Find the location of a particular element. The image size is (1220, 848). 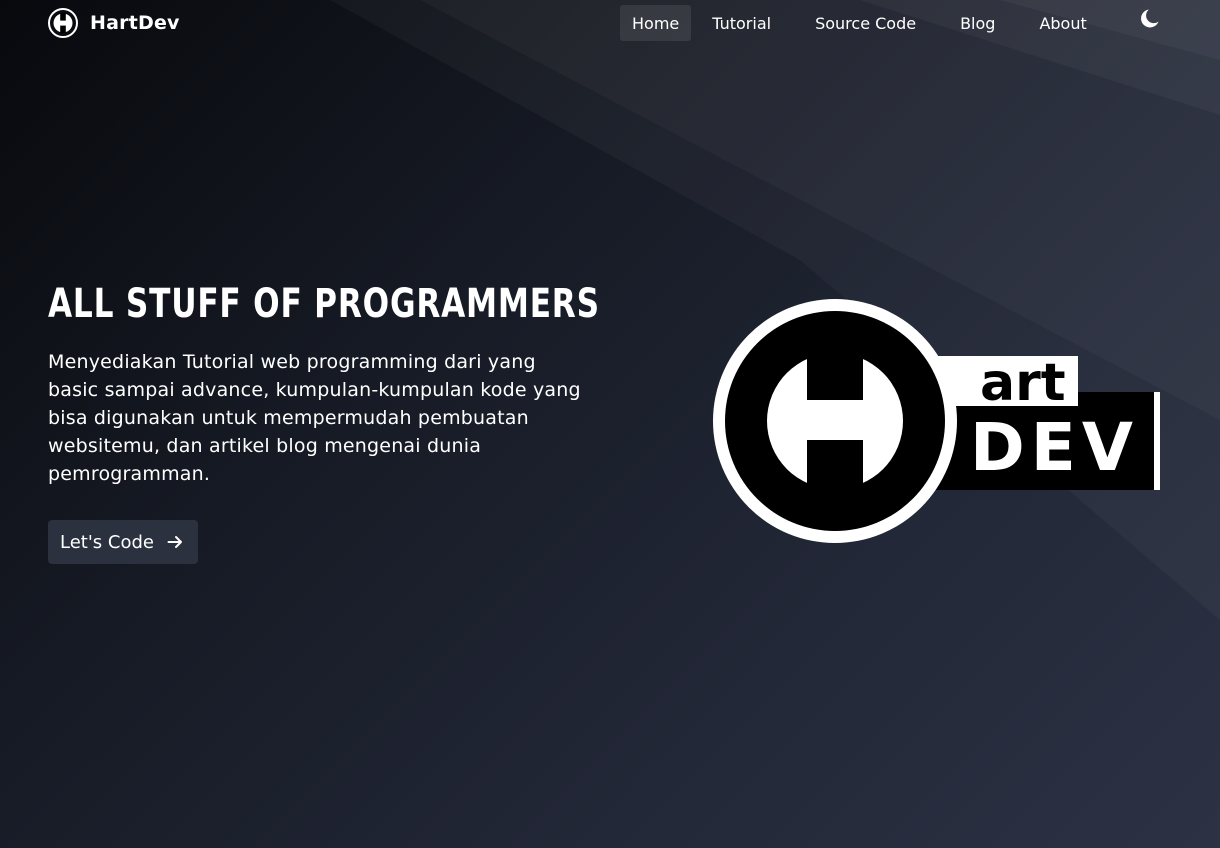

hartdev-logo-icon is located at coordinates (63, 23).